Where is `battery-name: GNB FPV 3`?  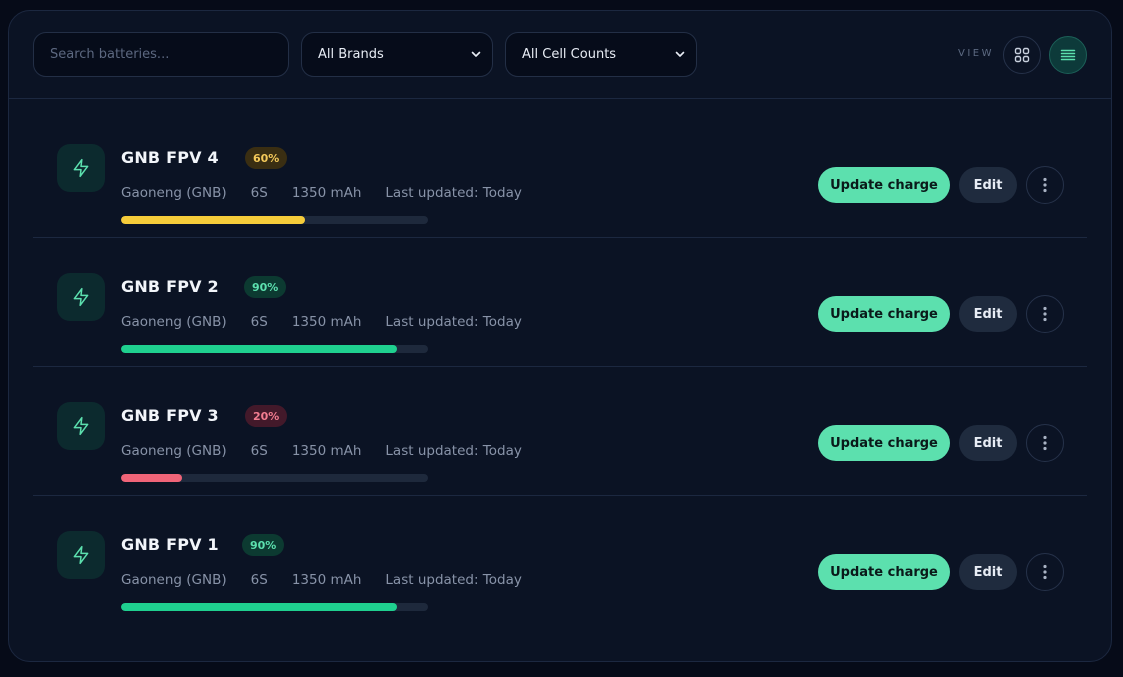
battery-name: GNB FPV 3 is located at coordinates (170, 415).